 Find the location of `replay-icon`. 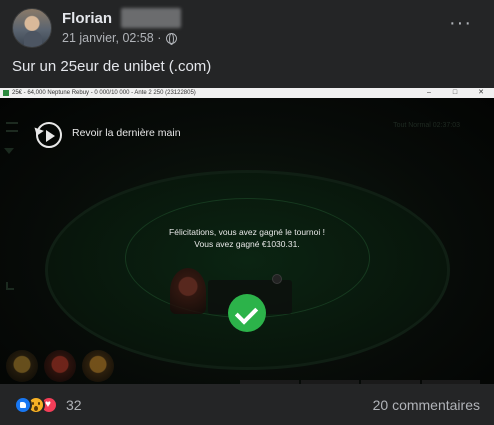

replay-icon is located at coordinates (49, 135).